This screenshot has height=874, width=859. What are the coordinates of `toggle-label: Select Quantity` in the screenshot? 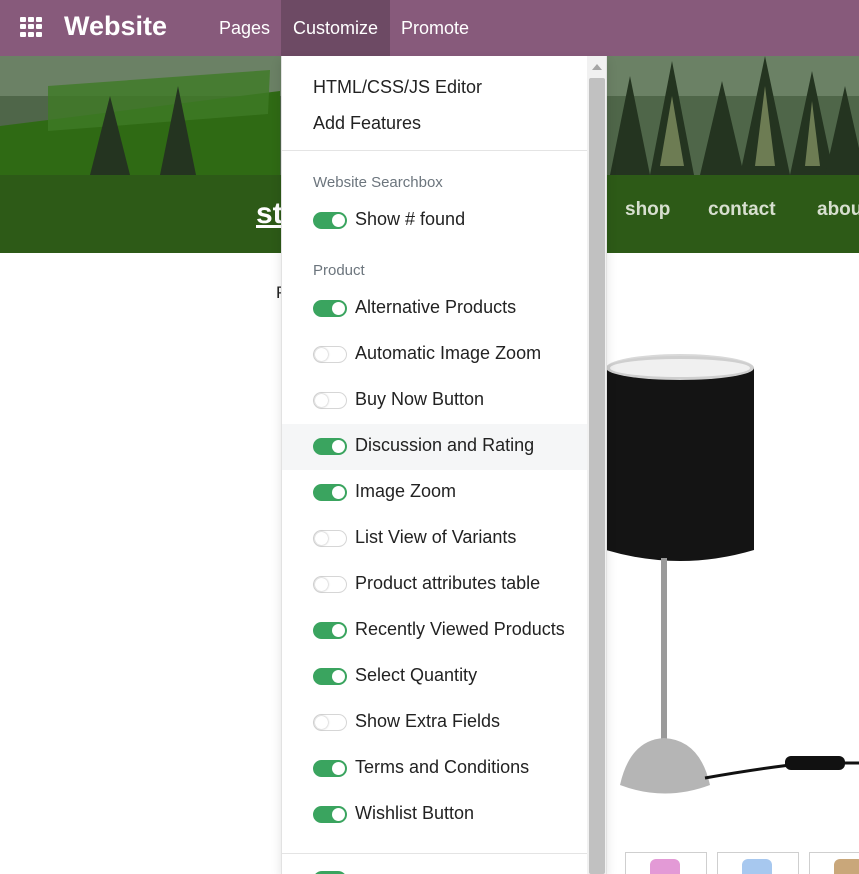 It's located at (416, 675).